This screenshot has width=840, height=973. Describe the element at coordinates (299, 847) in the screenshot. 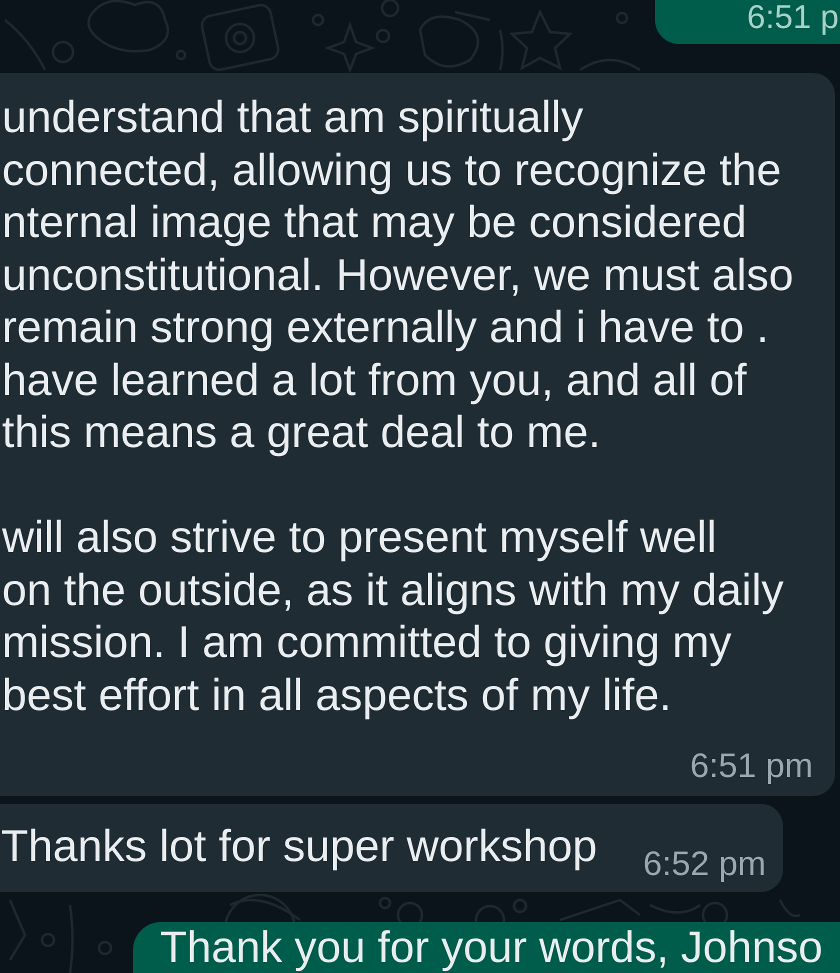

I see `message-text: Thanks lot for super workshop` at that location.